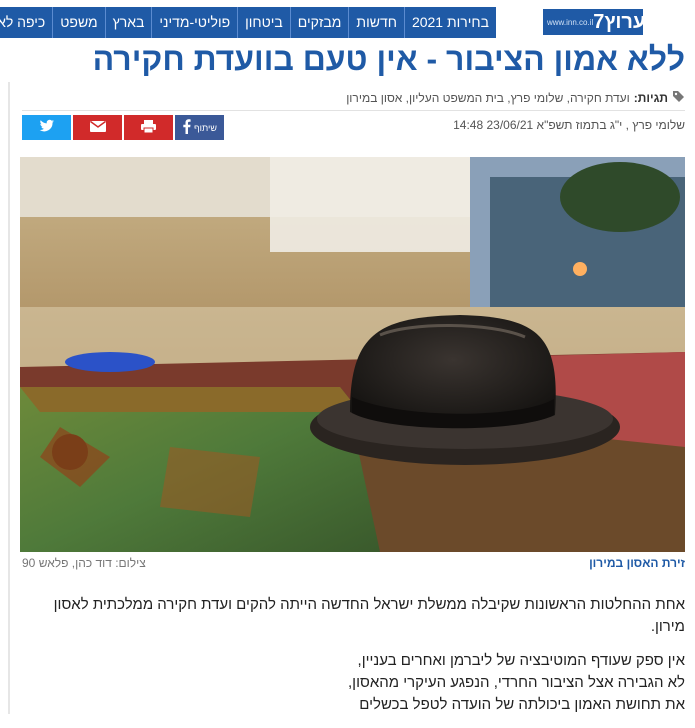 The image size is (695, 728). What do you see at coordinates (388, 59) in the screenshot?
I see `article-headline: ללא אמון הציבור - אין טעם בוועדת חקירה` at bounding box center [388, 59].